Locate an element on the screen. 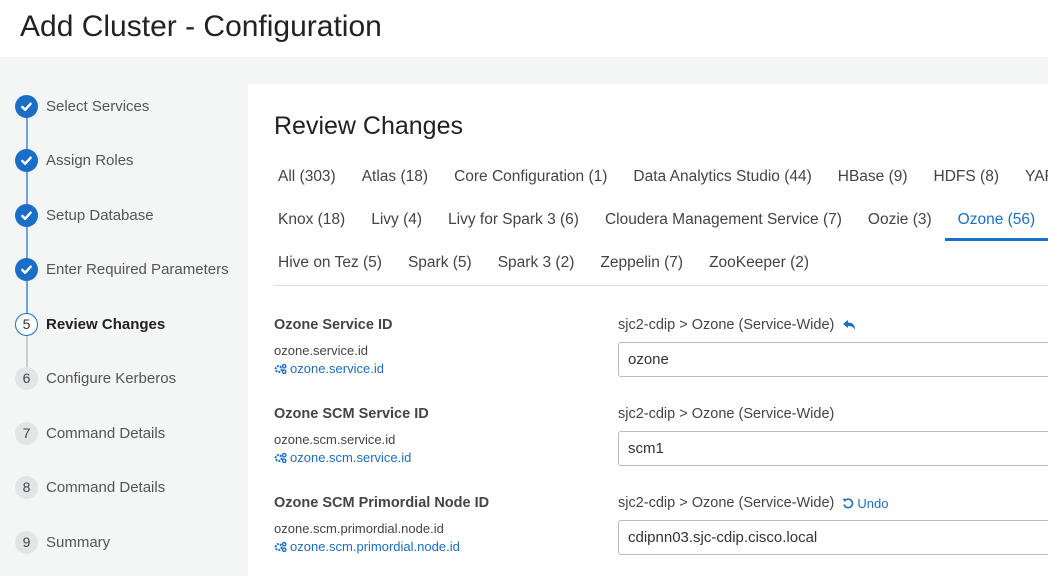 Image resolution: width=1048 pixels, height=576 pixels. property-link: ozone.service.id is located at coordinates (333, 368).